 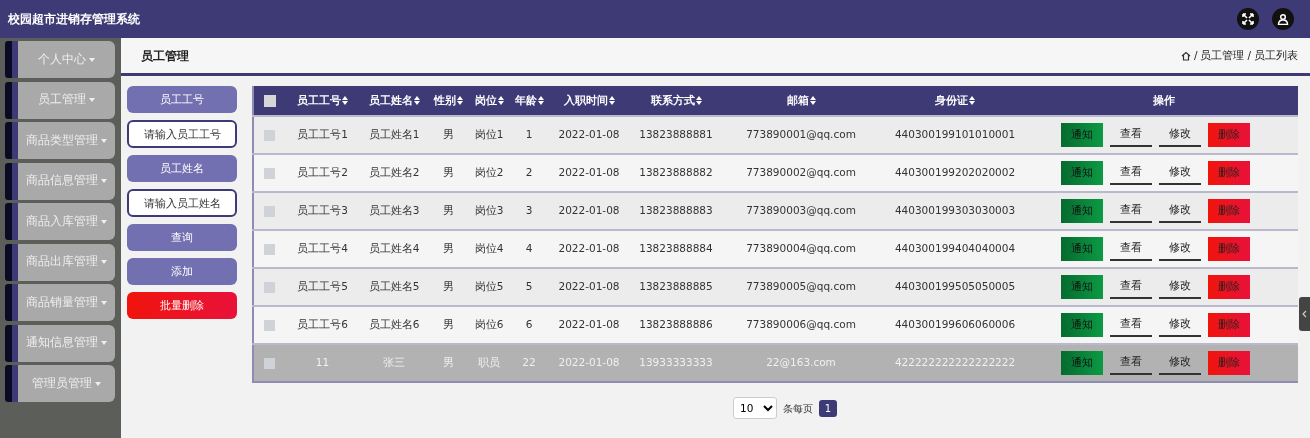 I want to click on fullscreen-icon, so click(x=1248, y=19).